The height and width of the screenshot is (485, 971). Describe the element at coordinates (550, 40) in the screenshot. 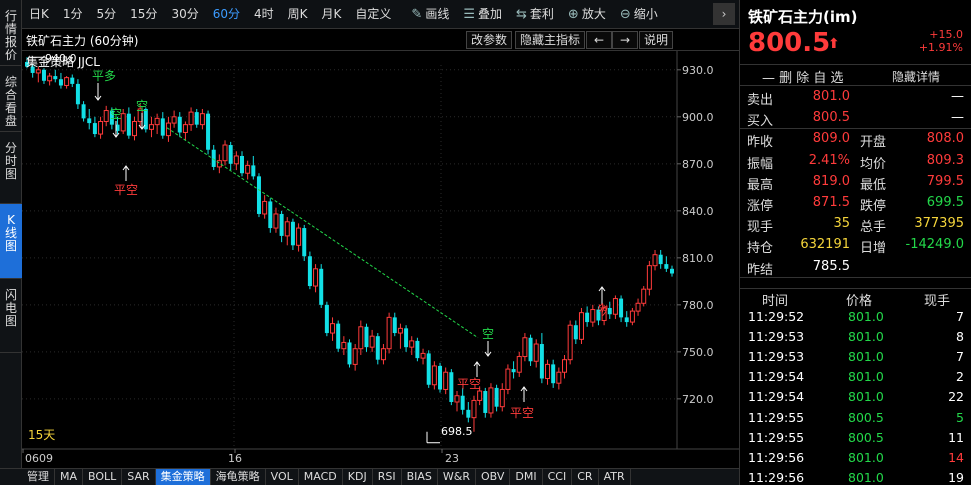

I see `hide-indicator-button: 隐藏主指标` at that location.